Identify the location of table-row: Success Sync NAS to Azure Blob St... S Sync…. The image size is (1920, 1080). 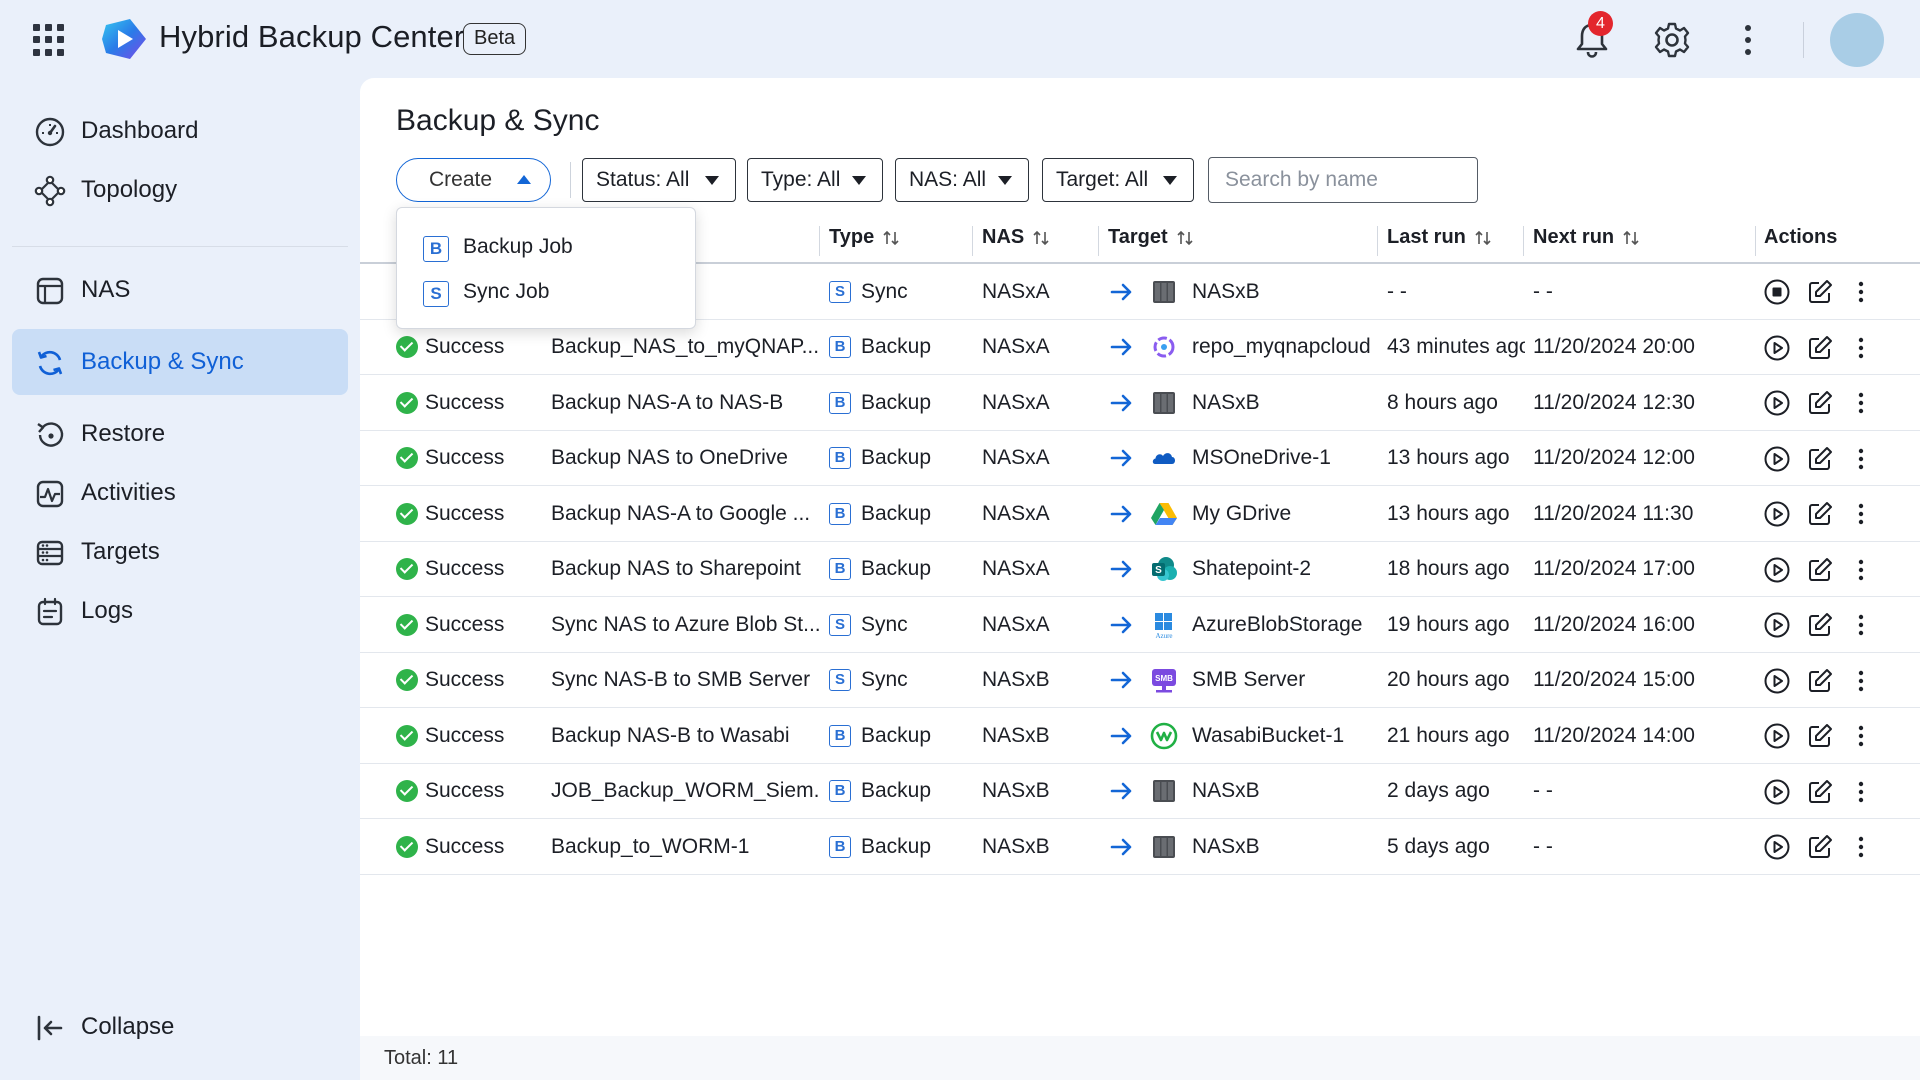
(1140, 625).